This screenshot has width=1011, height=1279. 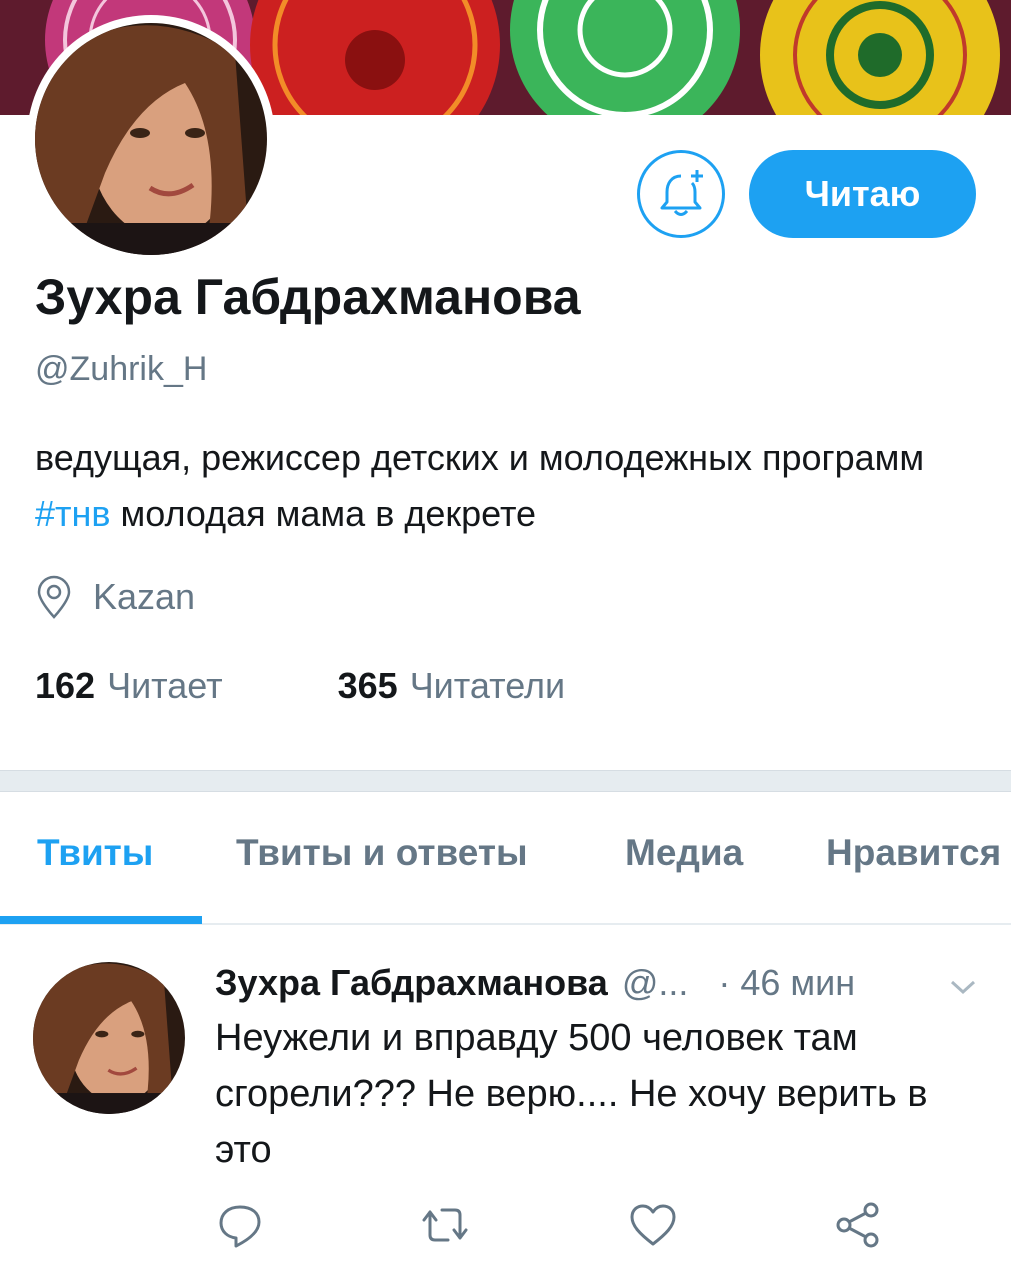 I want to click on section-divider, so click(x=505, y=781).